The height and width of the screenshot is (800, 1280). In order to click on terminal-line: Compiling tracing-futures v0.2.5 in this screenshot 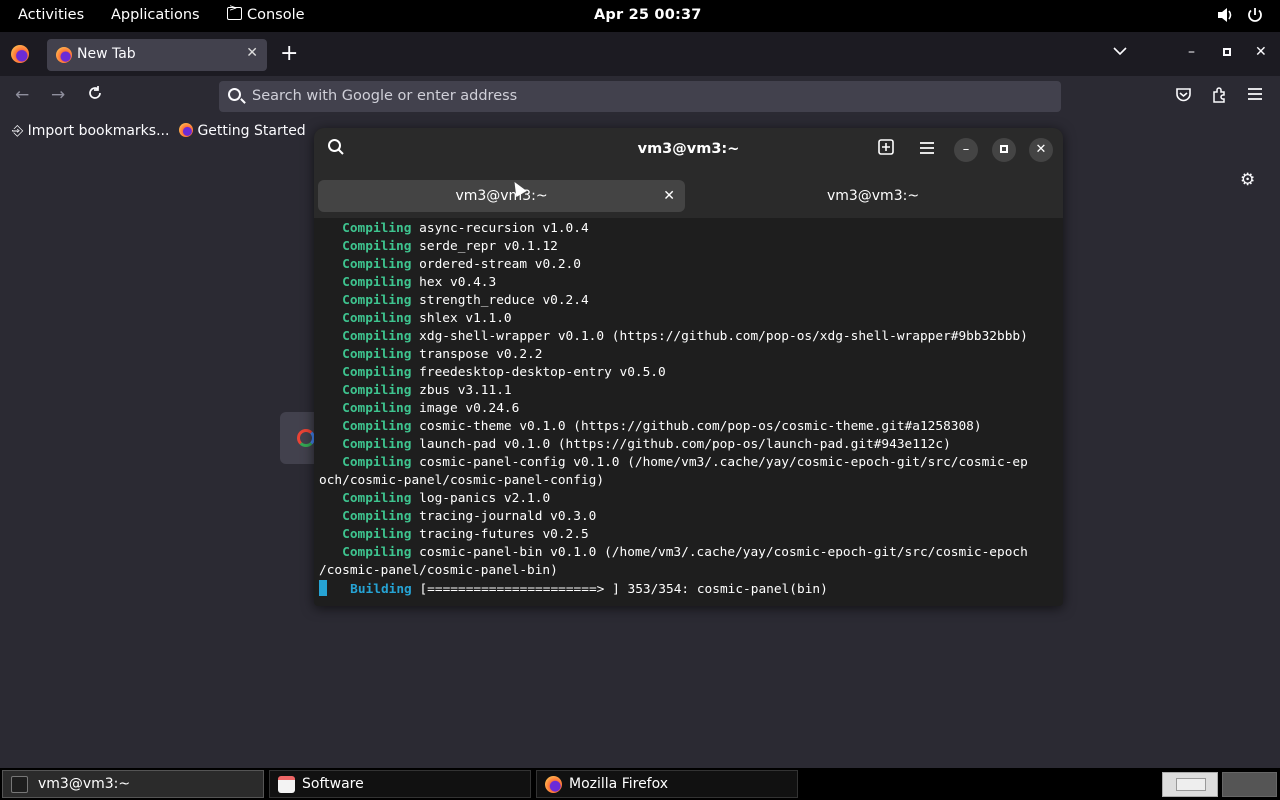, I will do `click(465, 534)`.